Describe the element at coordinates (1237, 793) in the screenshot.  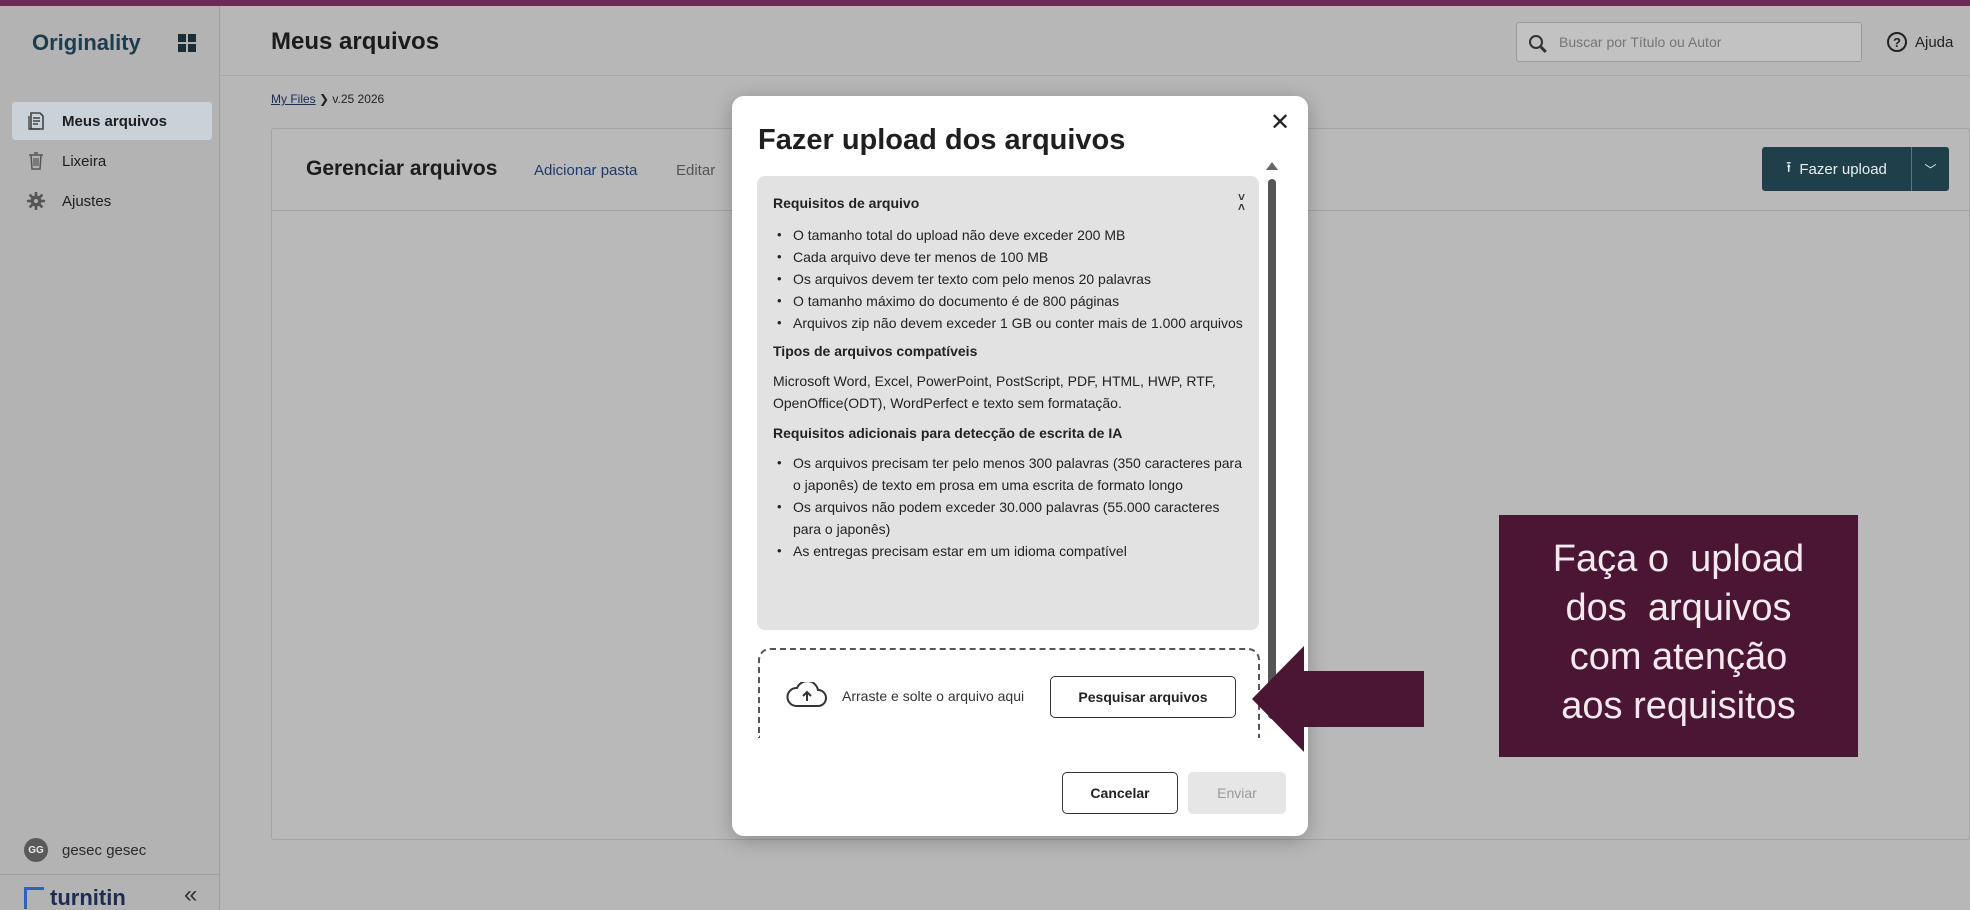
I see `send-button: Enviar` at that location.